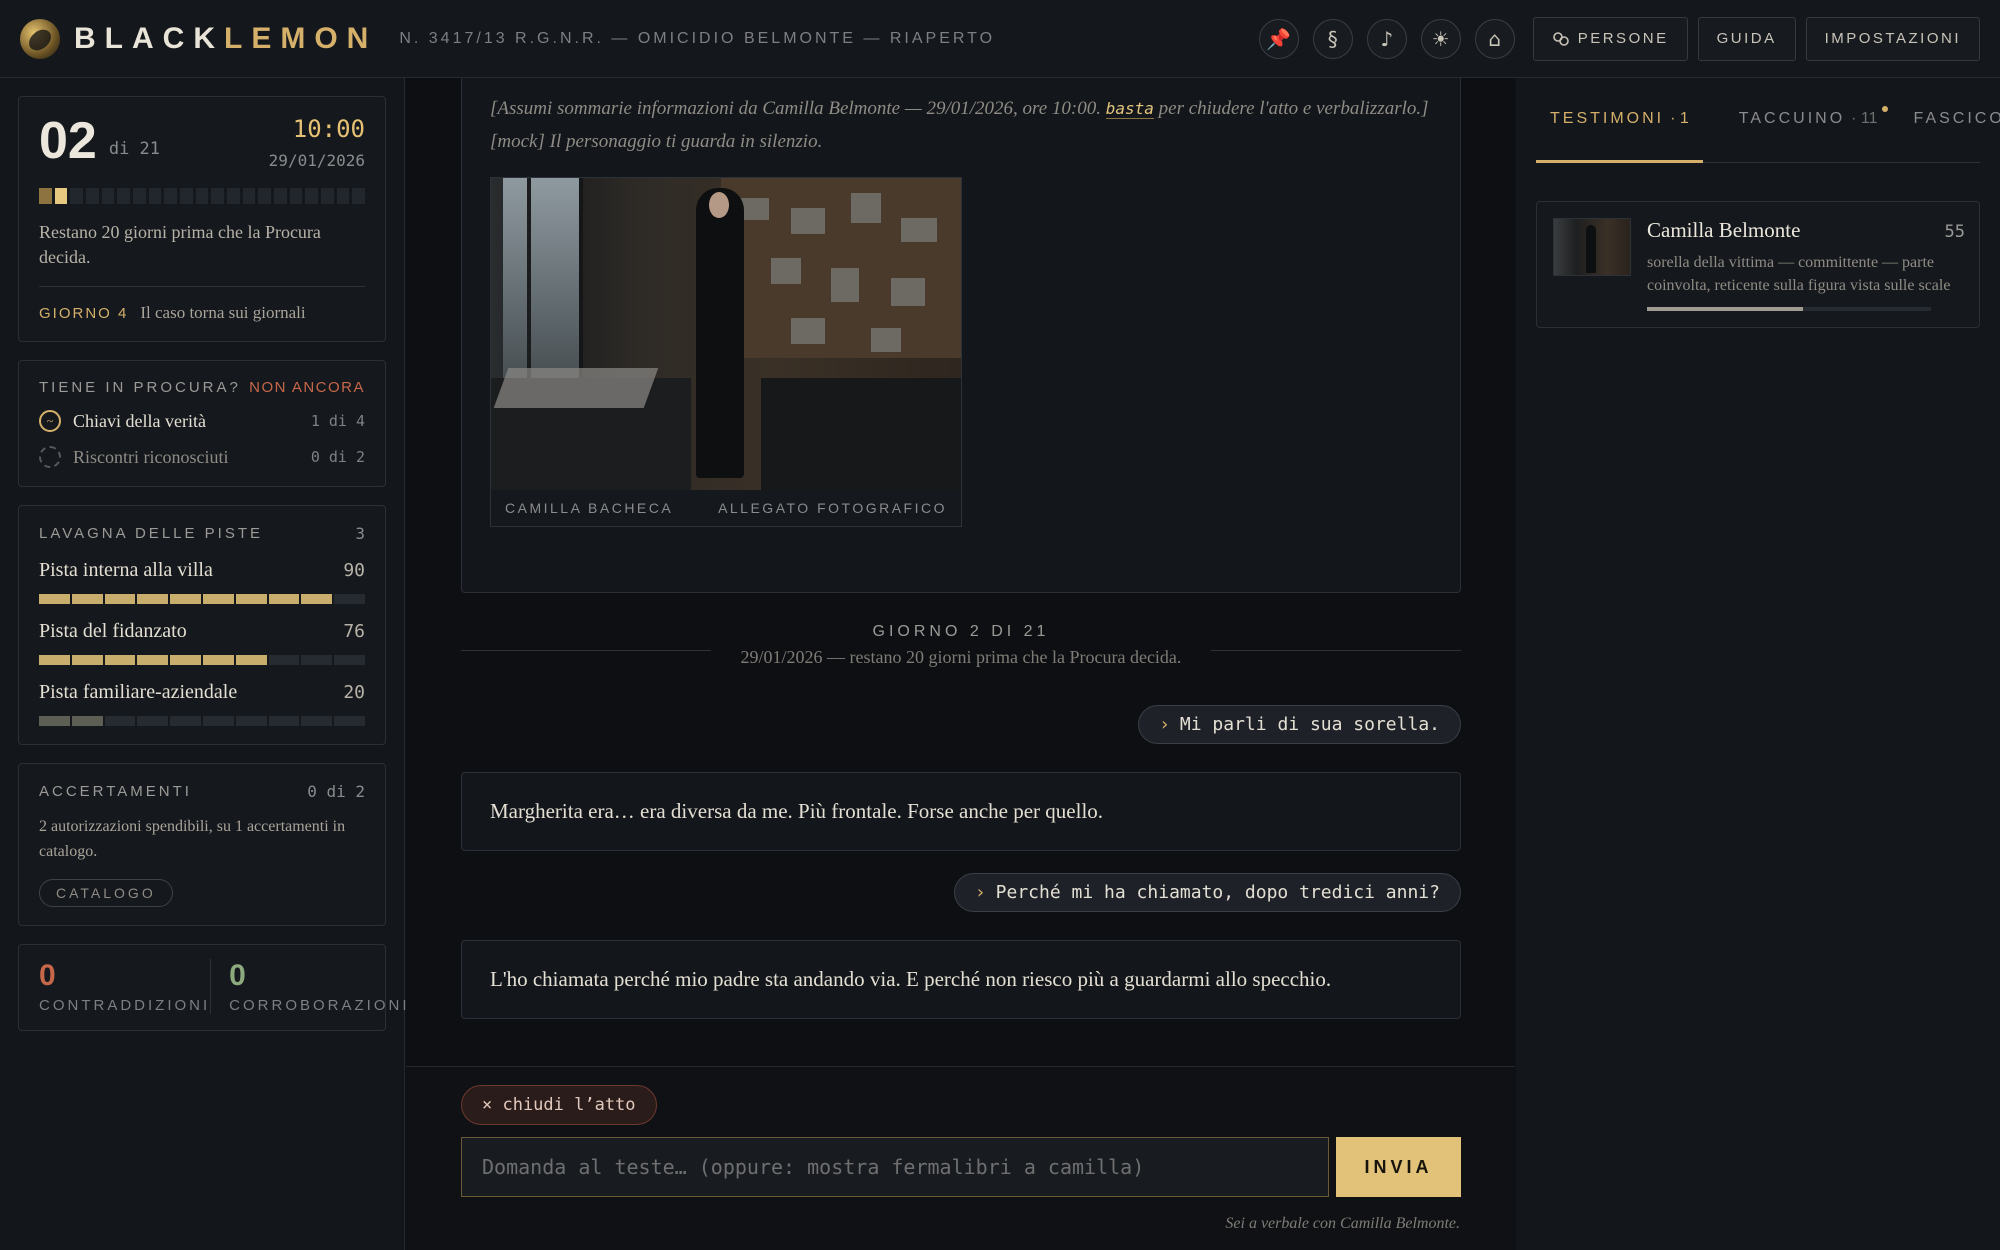 The width and height of the screenshot is (2000, 1250). What do you see at coordinates (50, 457) in the screenshot?
I see `empty-ring-icon` at bounding box center [50, 457].